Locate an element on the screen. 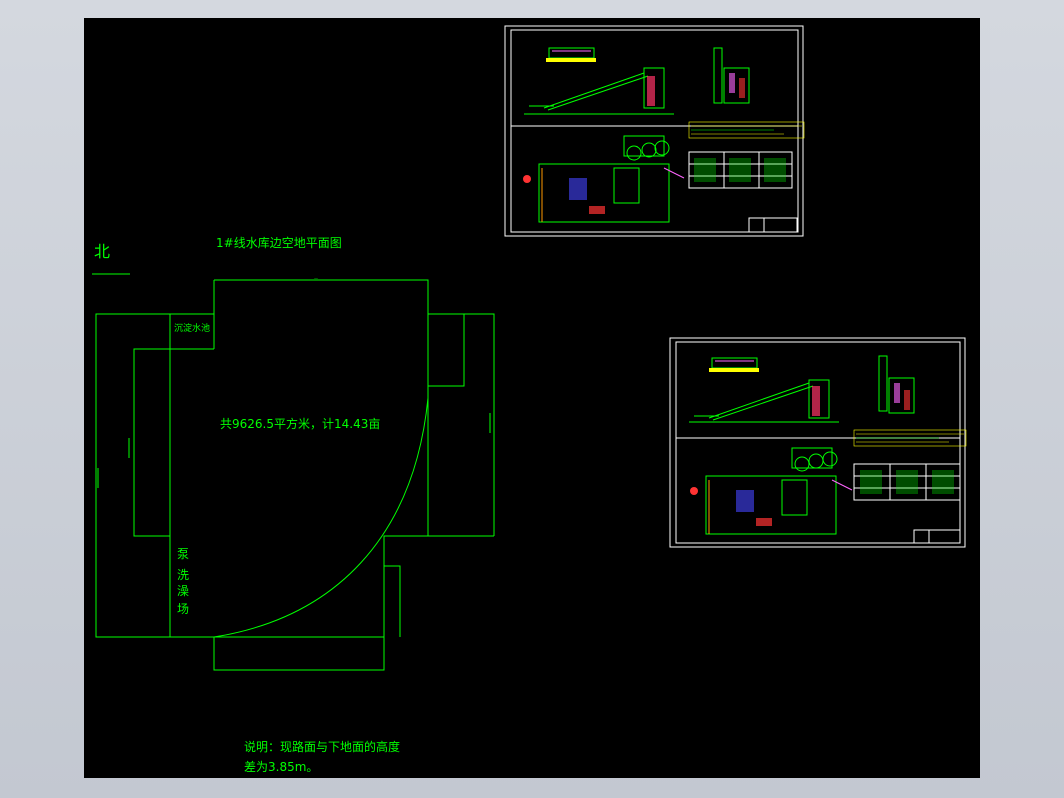 The width and height of the screenshot is (1064, 798). note-line-2: 差为3.85m。 is located at coordinates (281, 767).